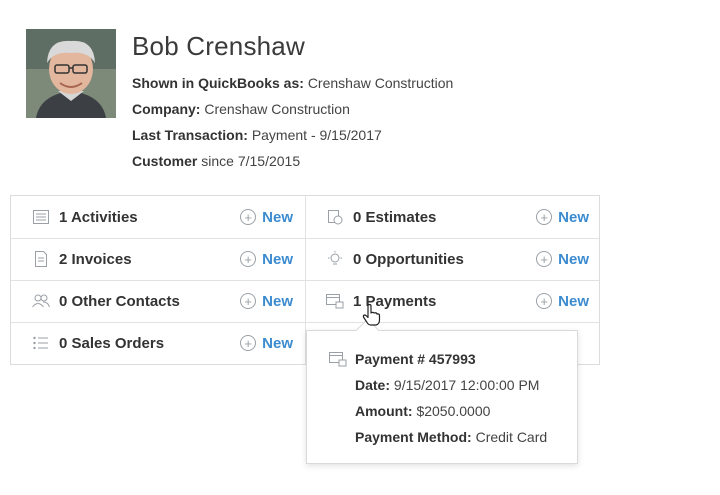 The width and height of the screenshot is (720, 495). I want to click on tile-estimates-label: 0 Estimates, so click(395, 217).